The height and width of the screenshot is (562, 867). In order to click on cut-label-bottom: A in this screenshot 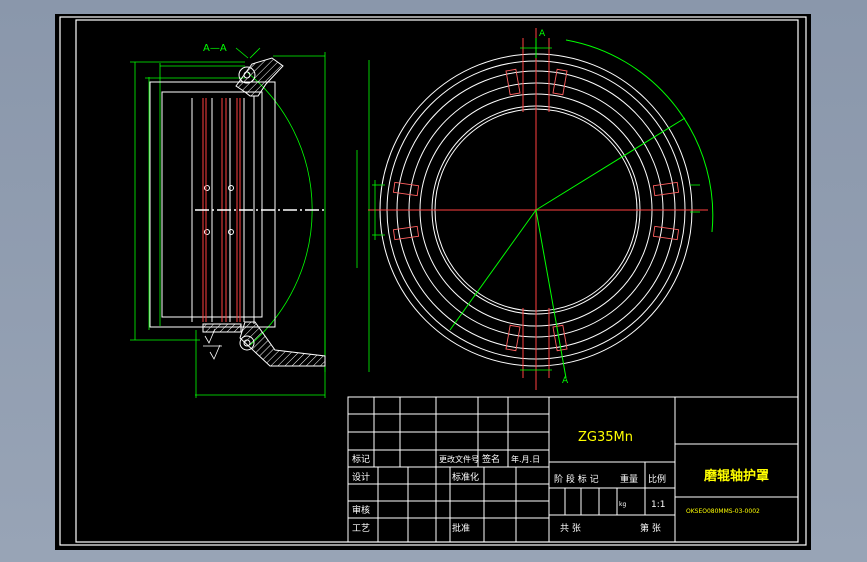, I will do `click(565, 381)`.